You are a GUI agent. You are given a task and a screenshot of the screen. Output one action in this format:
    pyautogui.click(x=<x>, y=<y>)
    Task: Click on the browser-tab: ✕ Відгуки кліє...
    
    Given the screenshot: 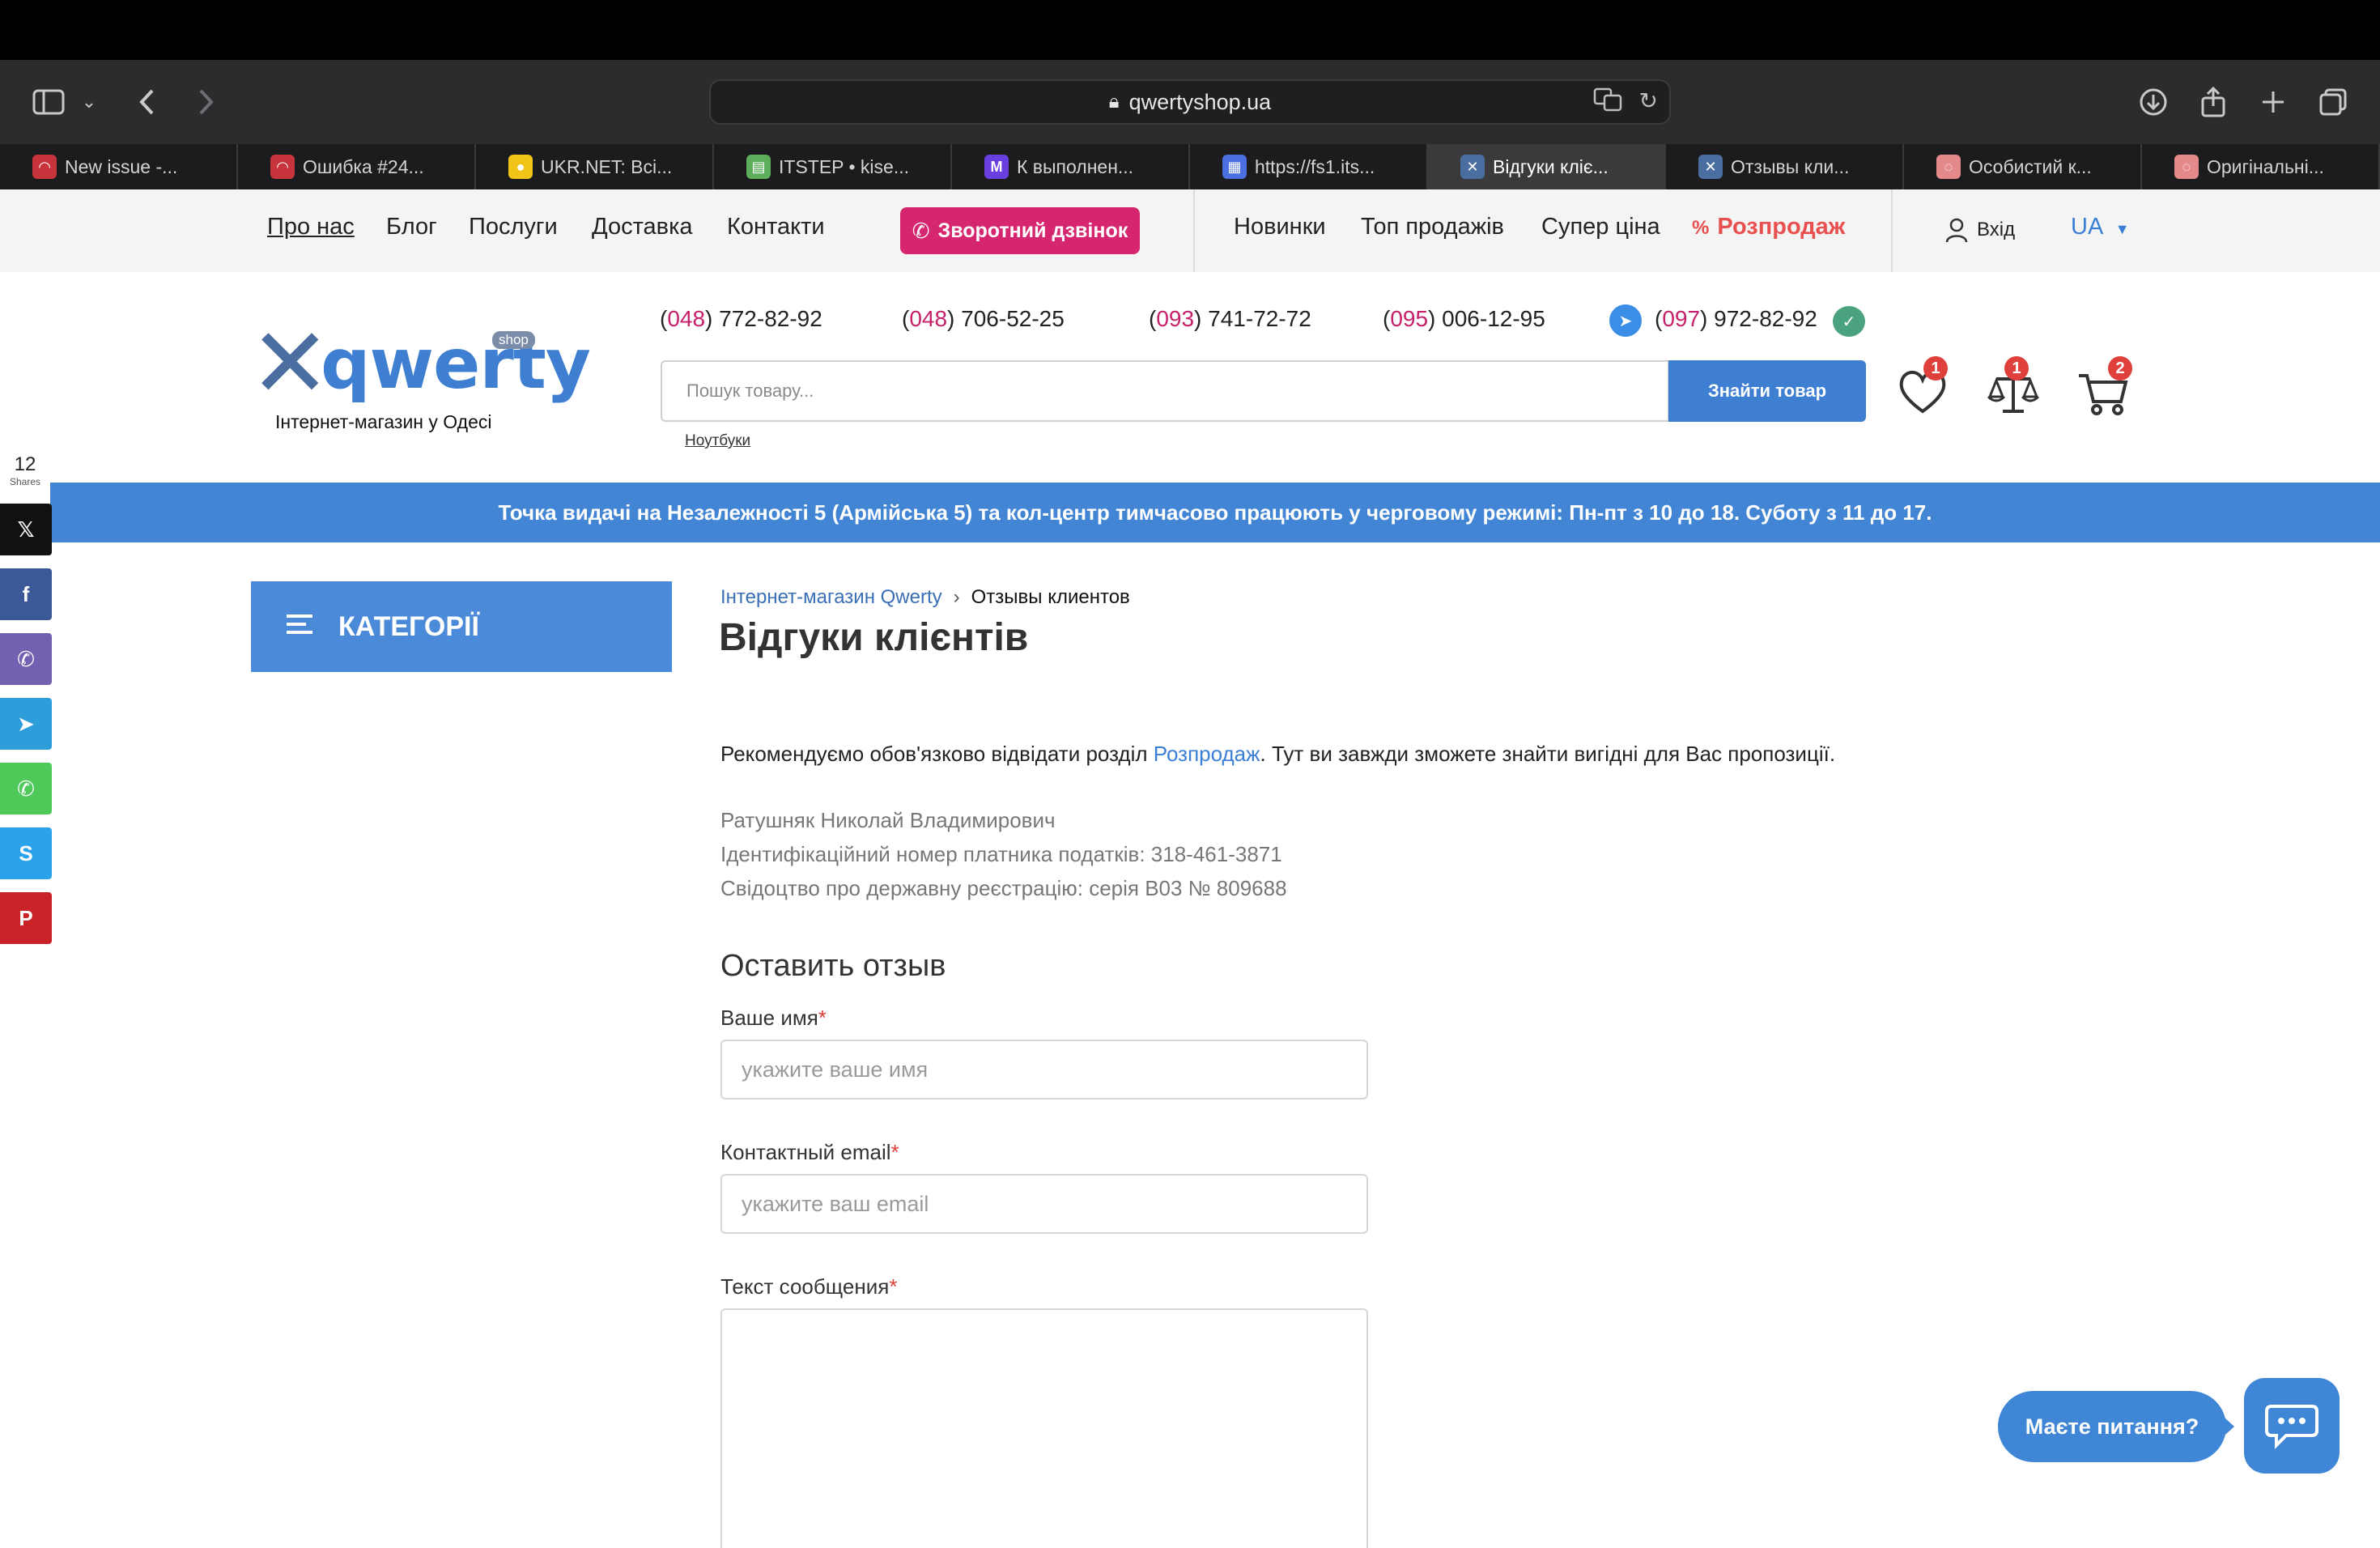 What is the action you would take?
    pyautogui.click(x=1547, y=166)
    